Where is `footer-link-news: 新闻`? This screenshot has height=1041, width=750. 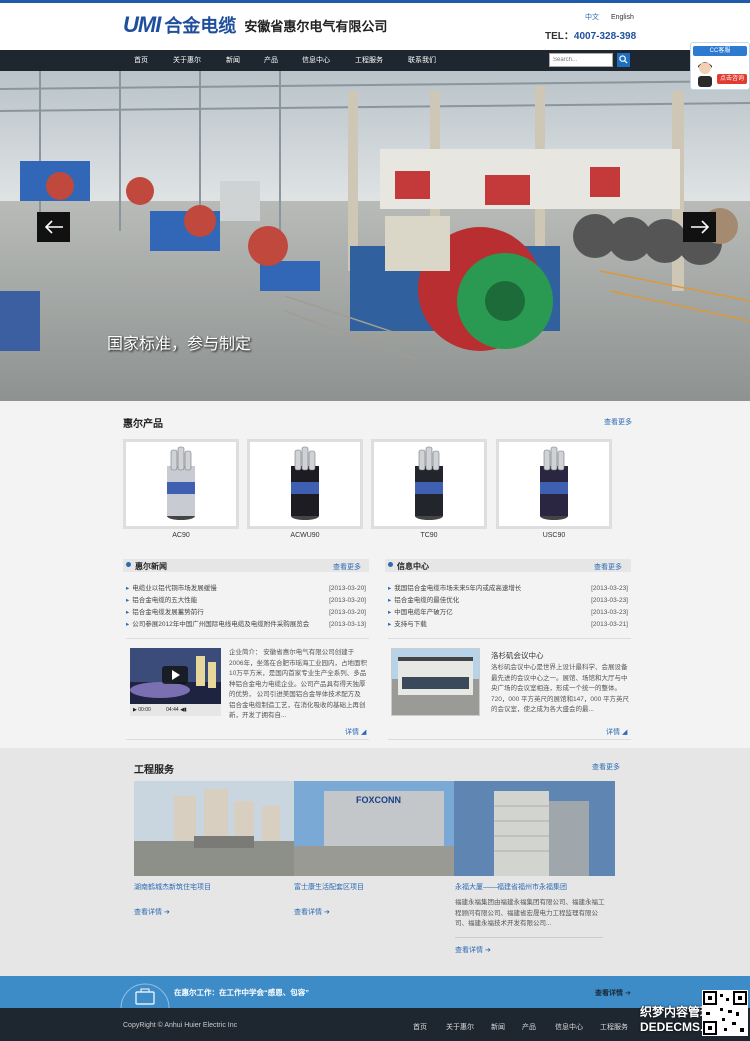 footer-link-news: 新闻 is located at coordinates (498, 1027).